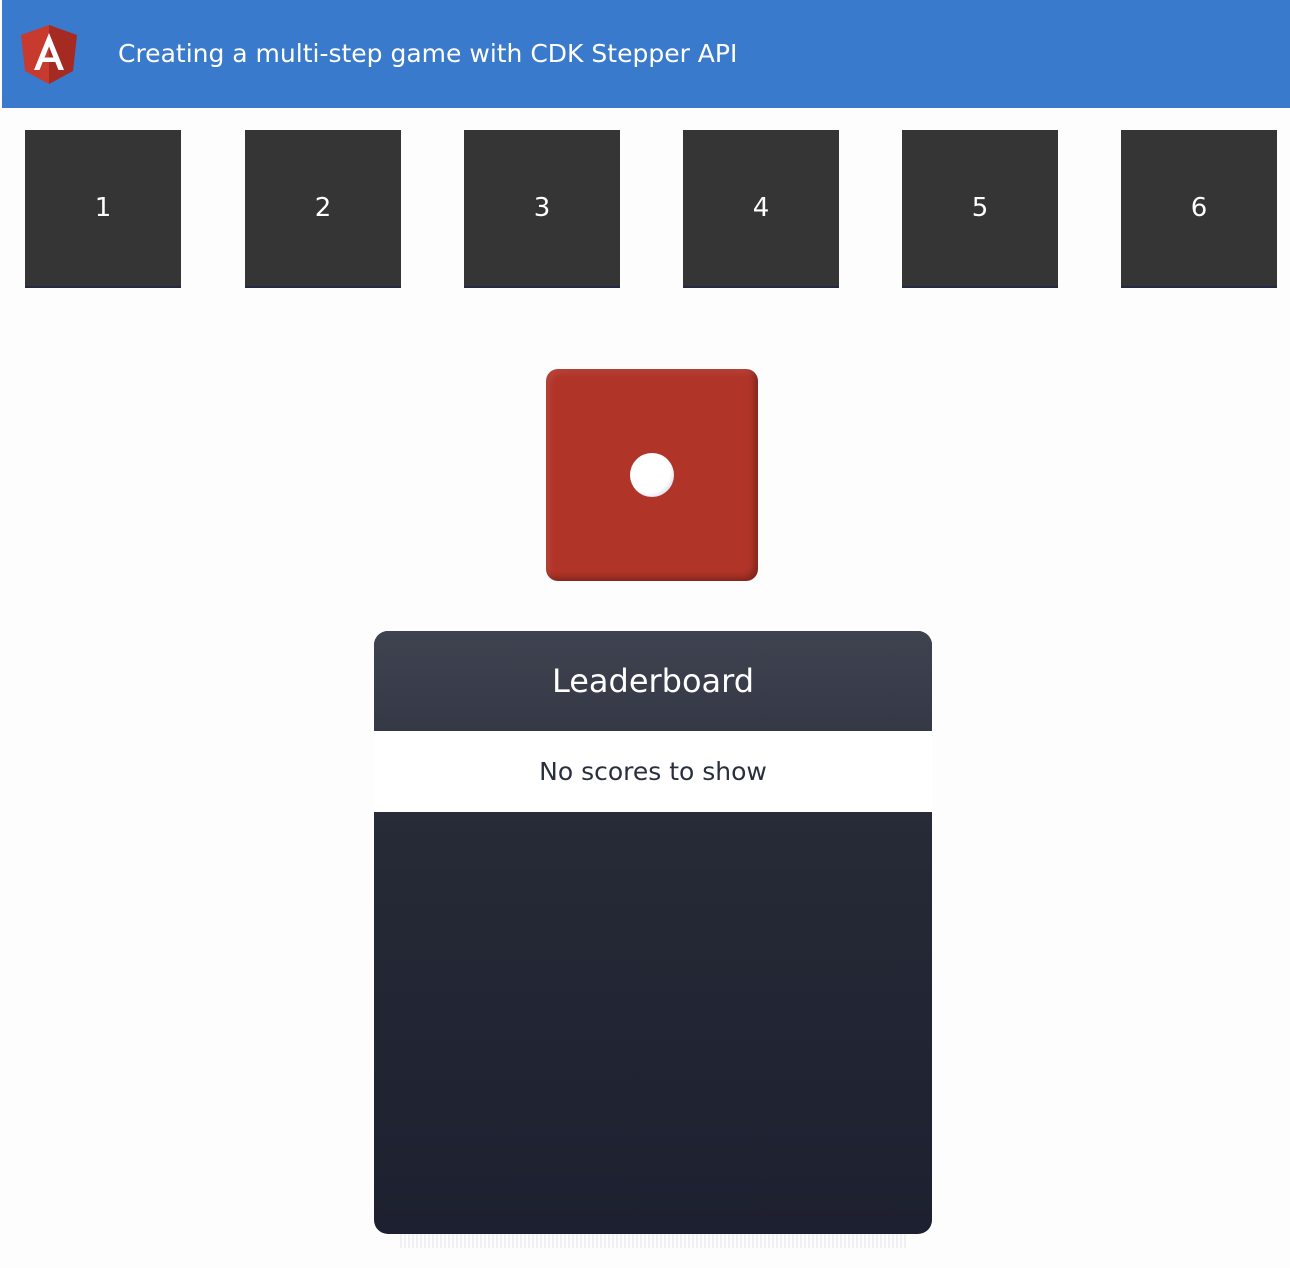 The height and width of the screenshot is (1268, 1290). What do you see at coordinates (1199, 209) in the screenshot?
I see `step-6: 6` at bounding box center [1199, 209].